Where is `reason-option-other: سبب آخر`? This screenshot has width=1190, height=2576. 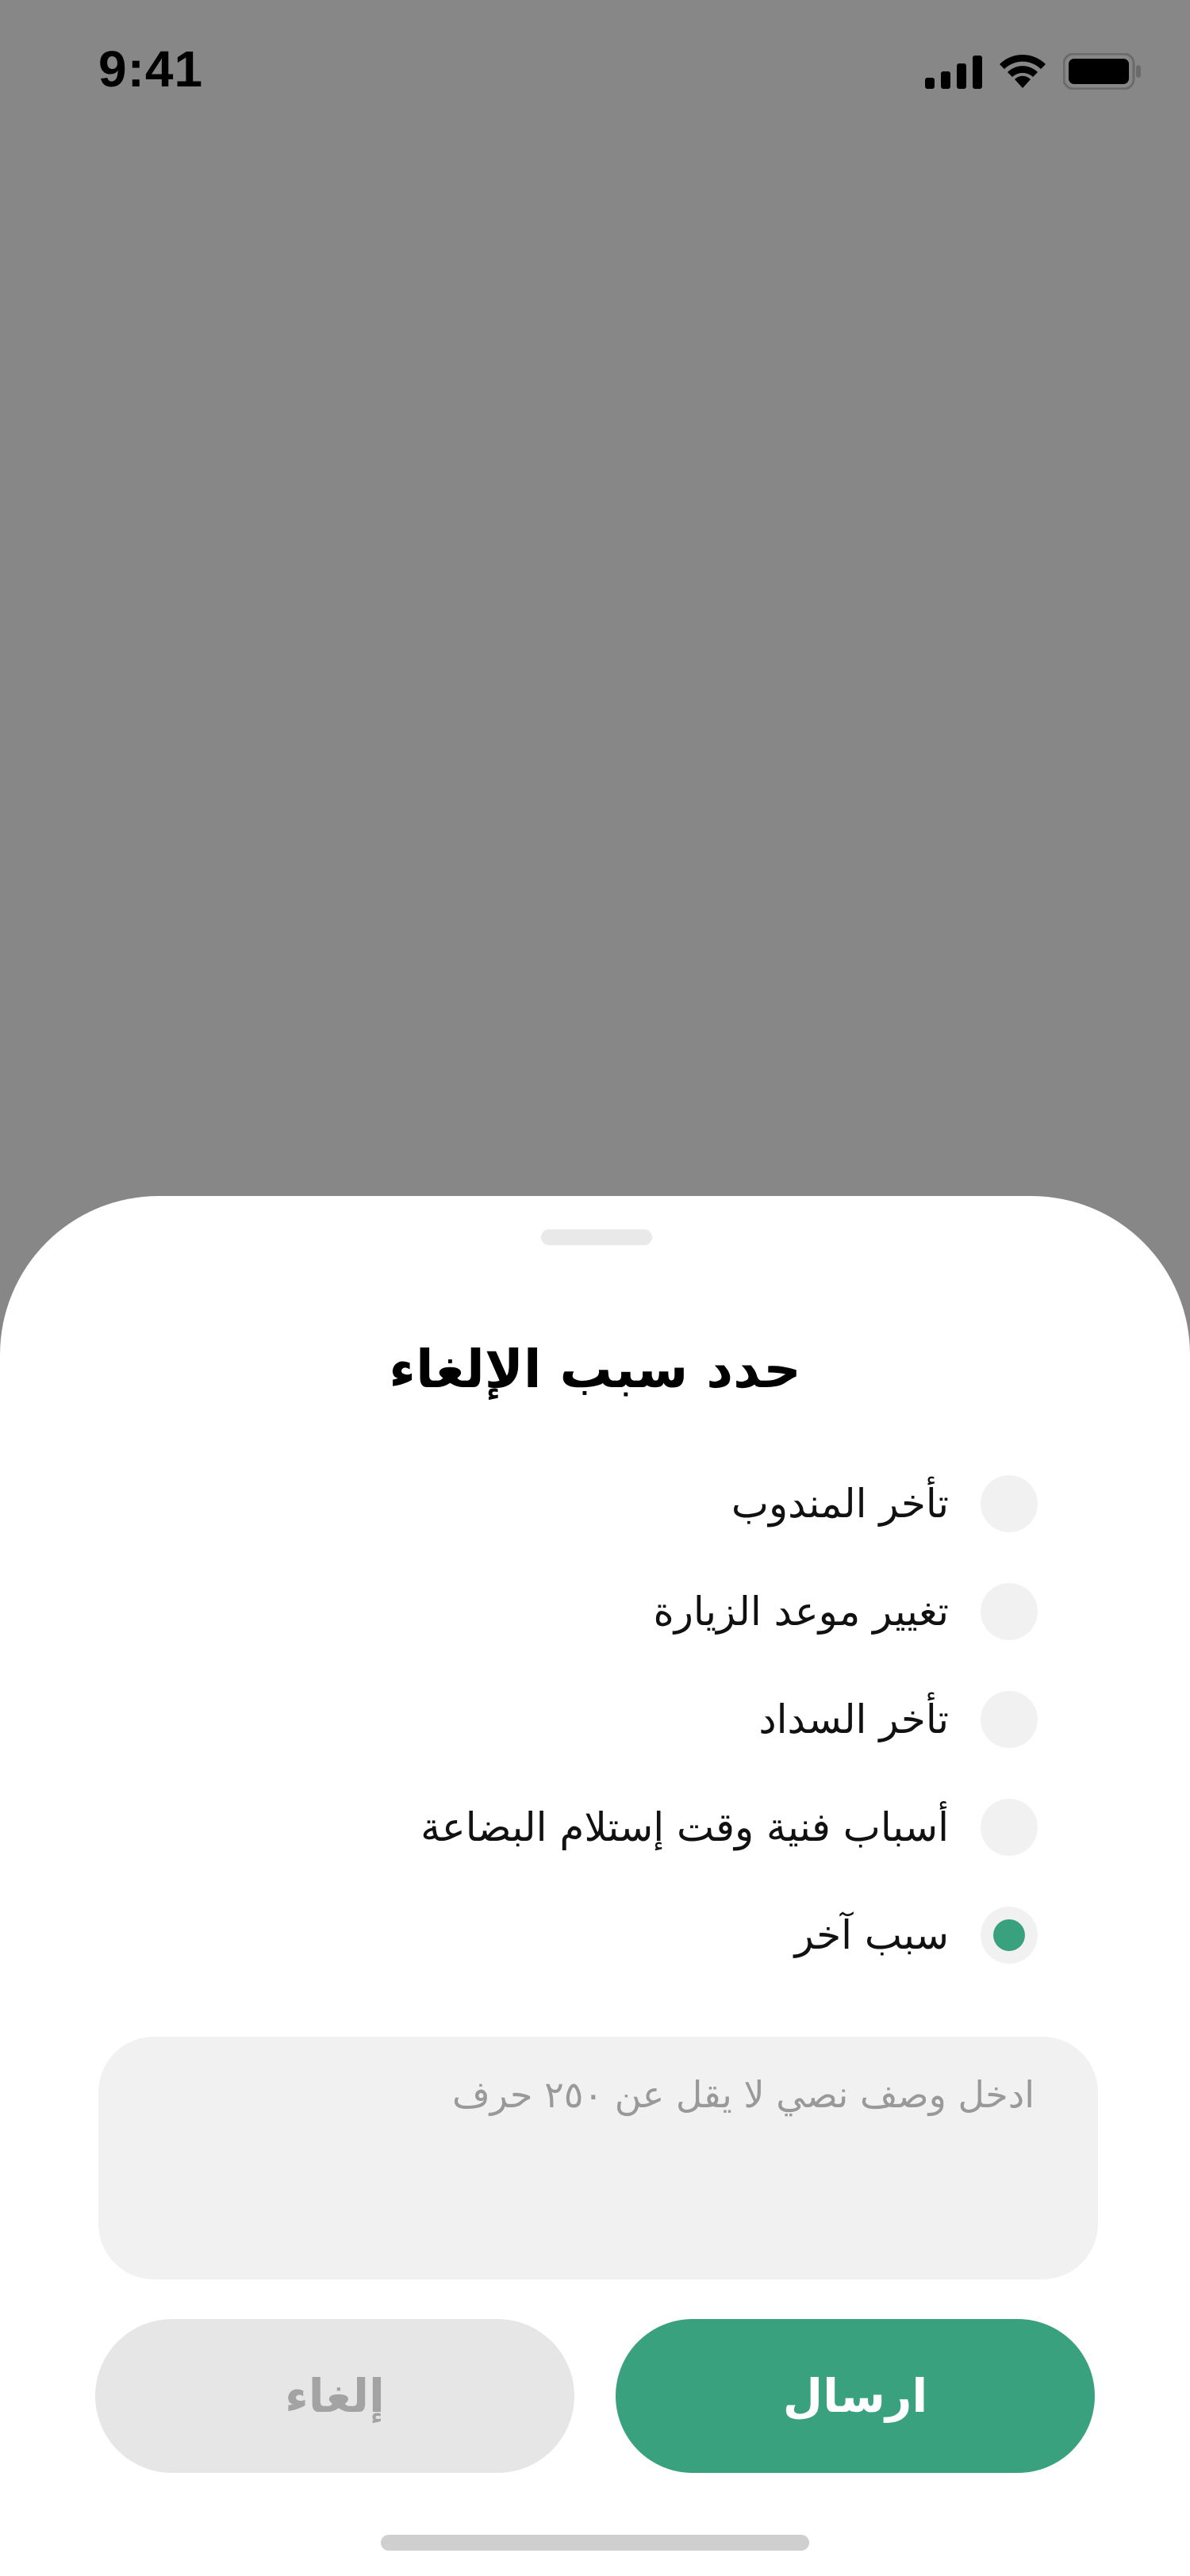
reason-option-other: سبب آخر is located at coordinates (916, 1935).